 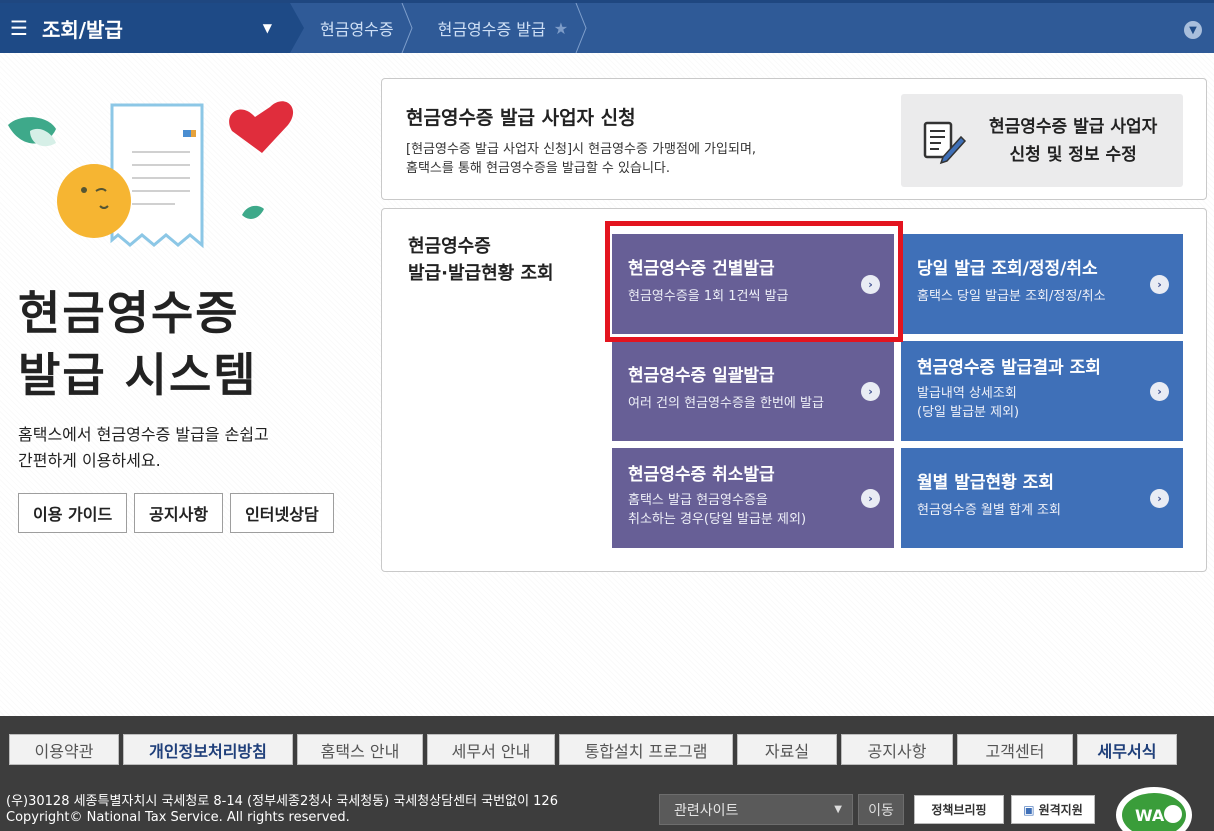 What do you see at coordinates (491, 749) in the screenshot?
I see `footer-link-tax-office: 세무서 안내` at bounding box center [491, 749].